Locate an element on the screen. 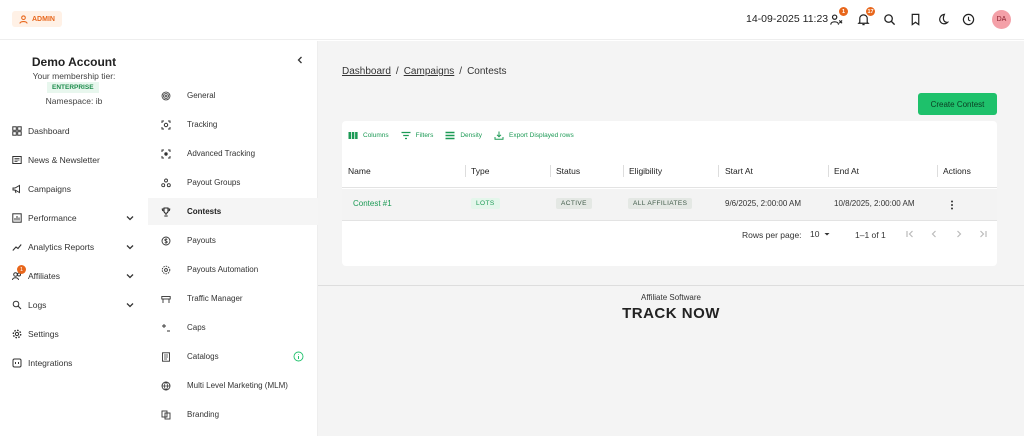 The width and height of the screenshot is (1024, 436). megaphone-icon is located at coordinates (16, 189).